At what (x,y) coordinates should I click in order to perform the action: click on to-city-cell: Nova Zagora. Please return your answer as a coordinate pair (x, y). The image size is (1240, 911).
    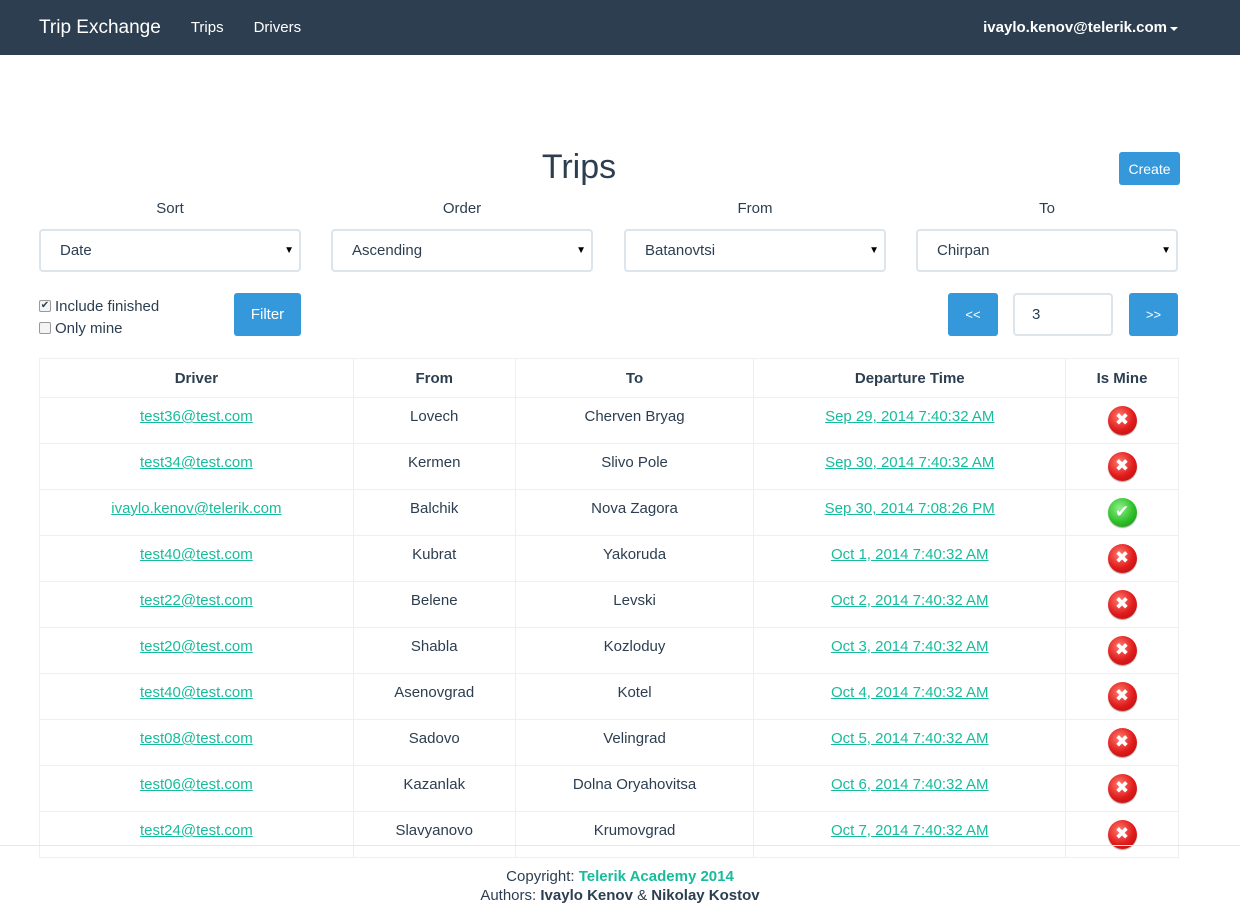
    Looking at the image, I should click on (634, 512).